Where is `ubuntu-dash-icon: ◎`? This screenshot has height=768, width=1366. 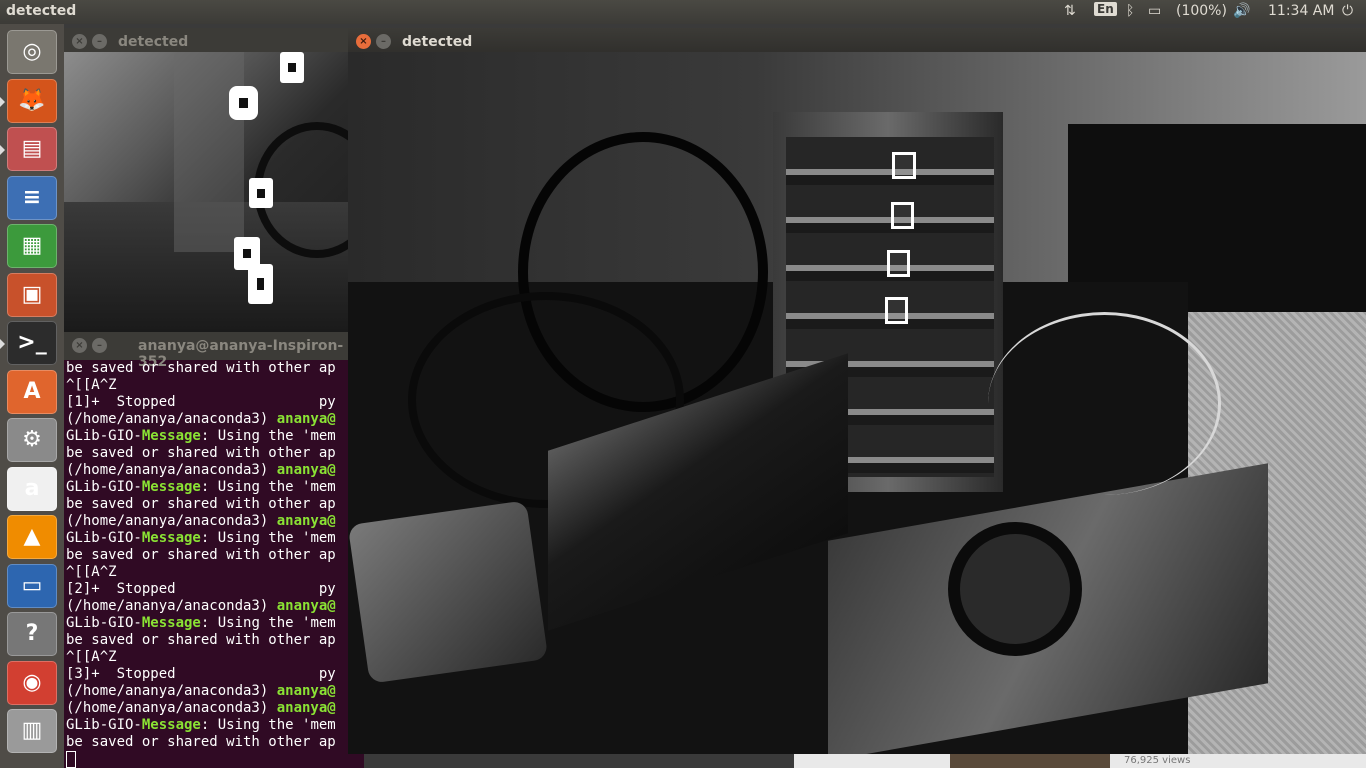
ubuntu-dash-icon: ◎ is located at coordinates (32, 52).